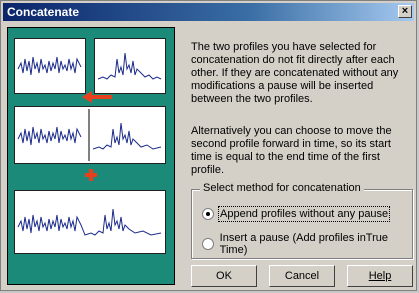 This screenshot has height=293, width=419. I want to click on ok-label: OK, so click(224, 276).